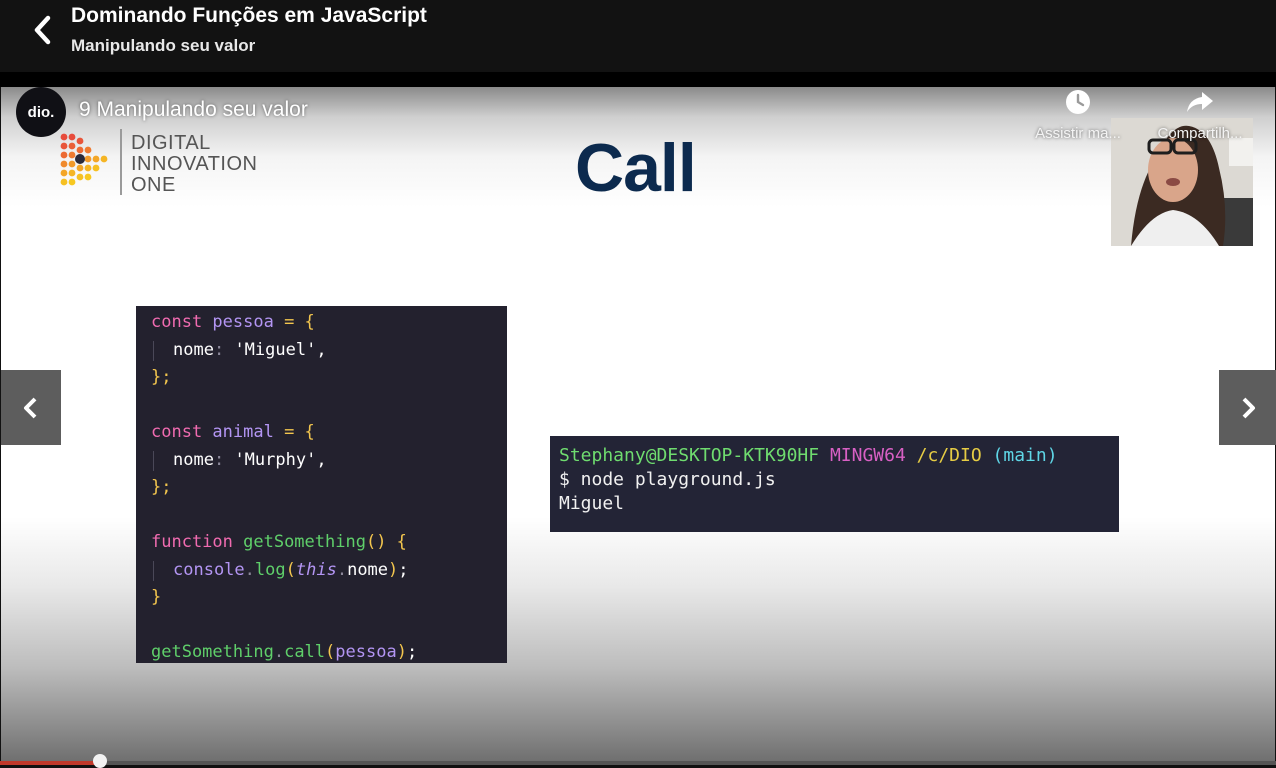  What do you see at coordinates (305, 652) in the screenshot?
I see `code-token: call` at bounding box center [305, 652].